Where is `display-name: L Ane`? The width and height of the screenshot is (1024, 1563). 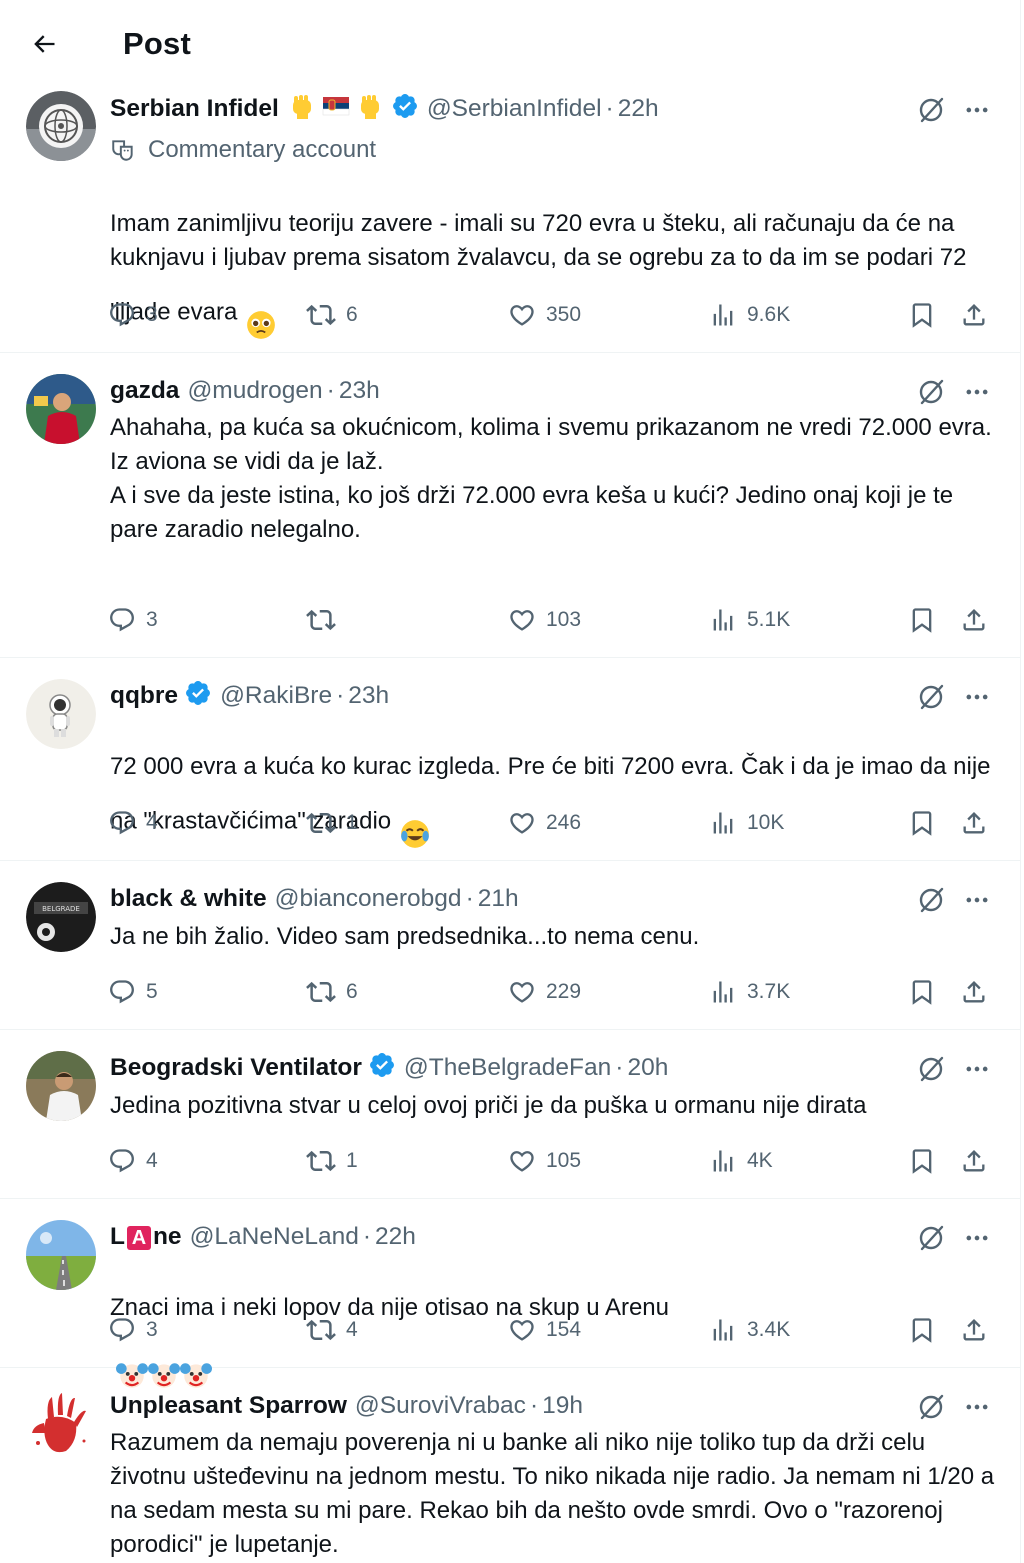
display-name: L Ane is located at coordinates (146, 1237).